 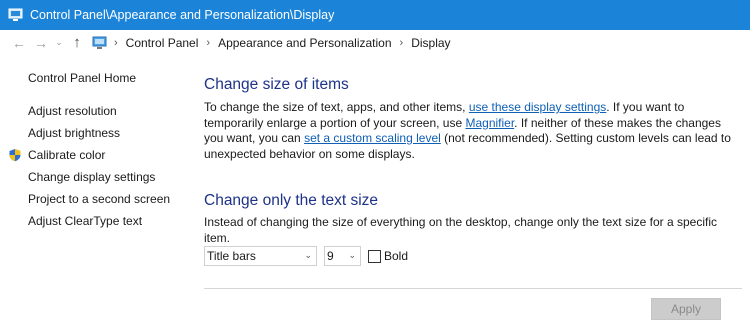 I want to click on forward-arrow-icon: →, so click(x=41, y=43).